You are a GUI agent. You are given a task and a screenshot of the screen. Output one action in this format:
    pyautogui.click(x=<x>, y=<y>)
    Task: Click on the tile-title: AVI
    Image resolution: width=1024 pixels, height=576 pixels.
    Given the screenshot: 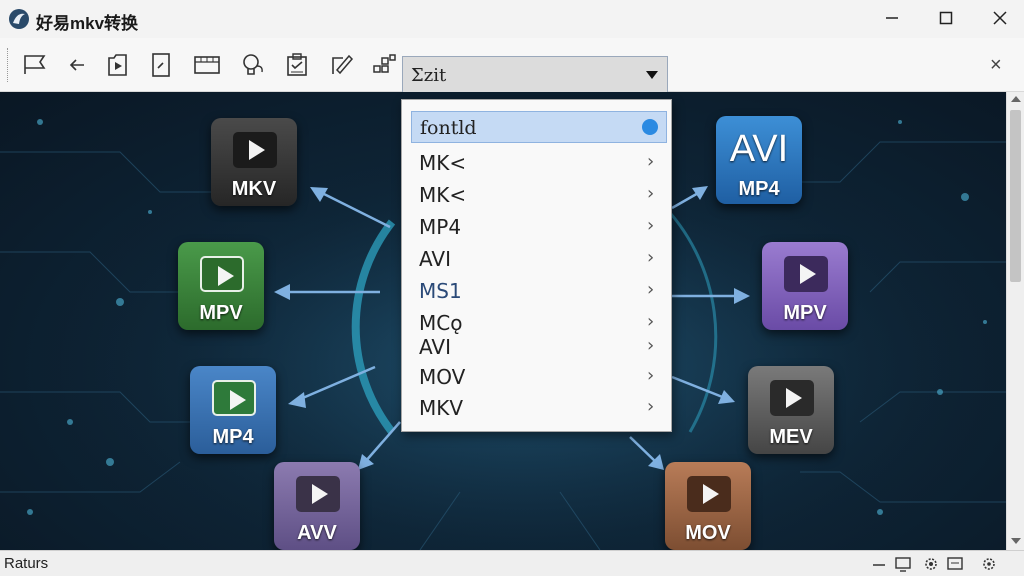 What is the action you would take?
    pyautogui.click(x=759, y=149)
    